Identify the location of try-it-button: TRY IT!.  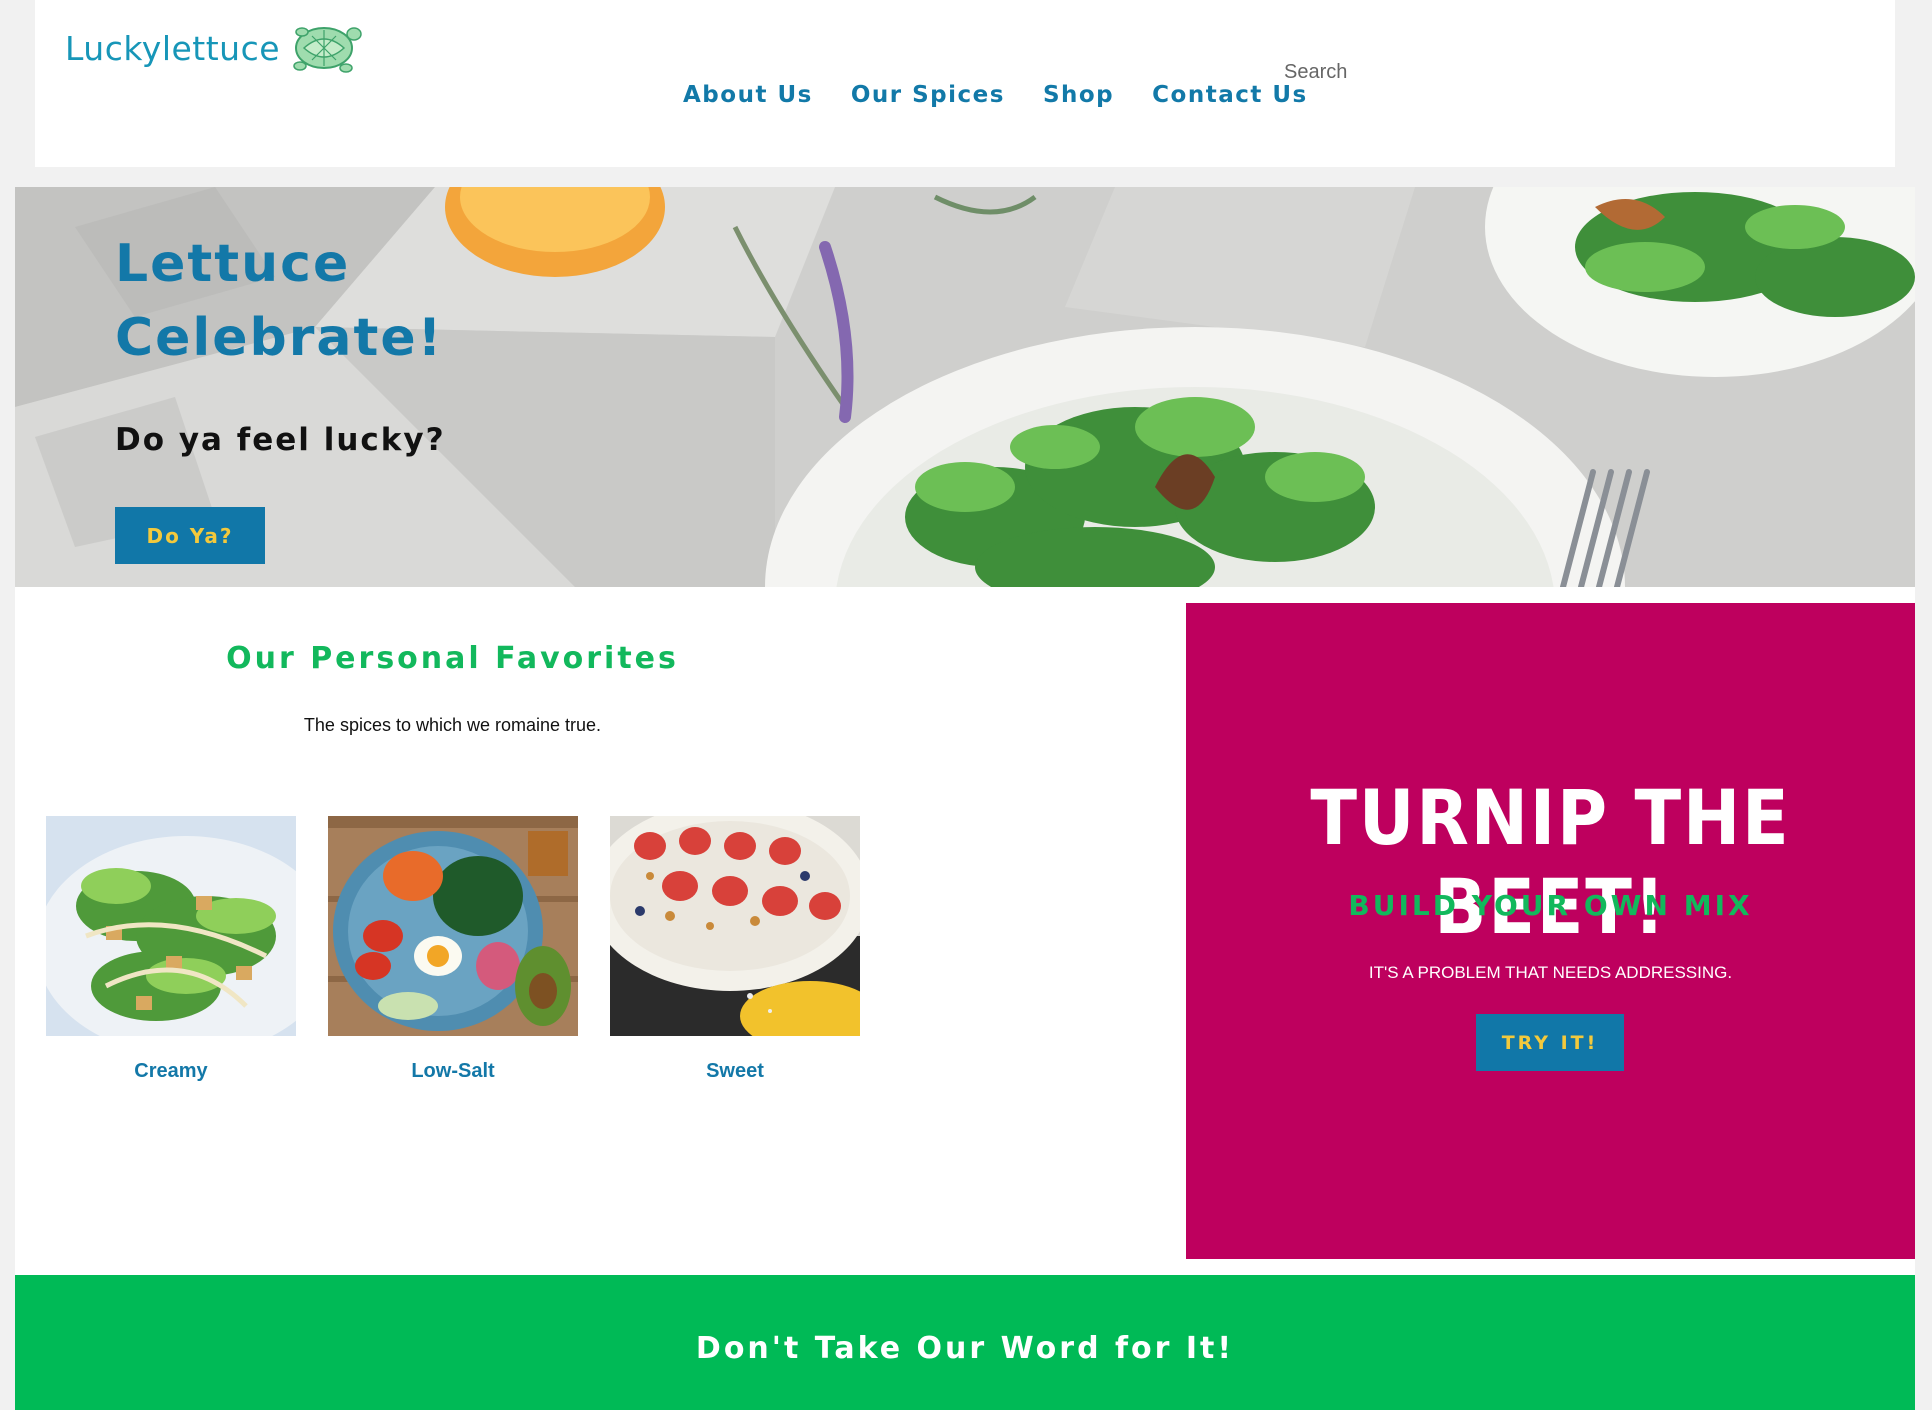
(1550, 1042).